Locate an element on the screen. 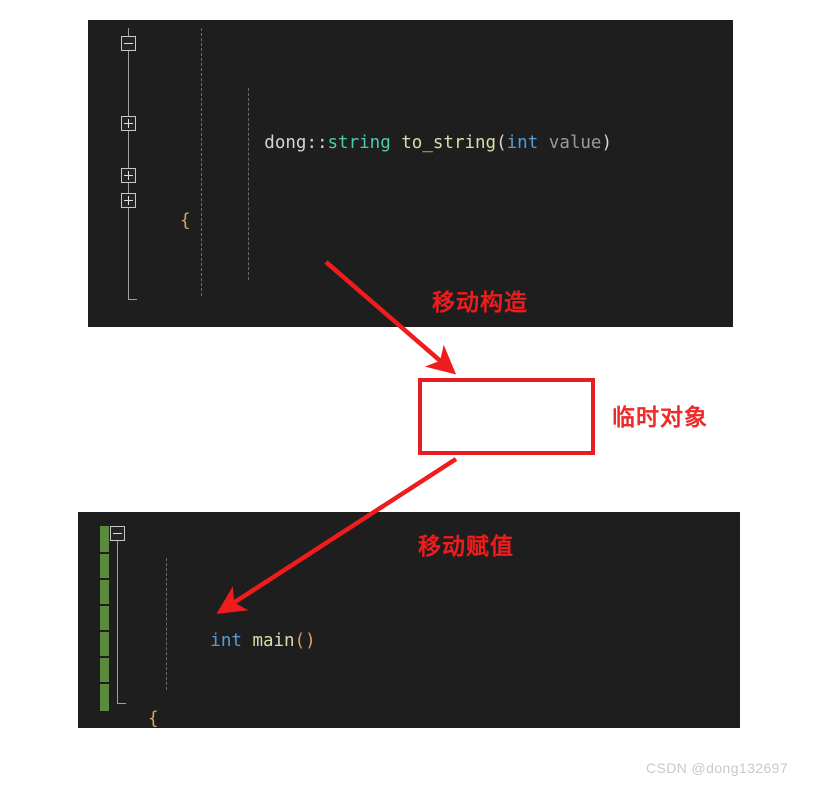  token-punct: ) is located at coordinates (607, 143).